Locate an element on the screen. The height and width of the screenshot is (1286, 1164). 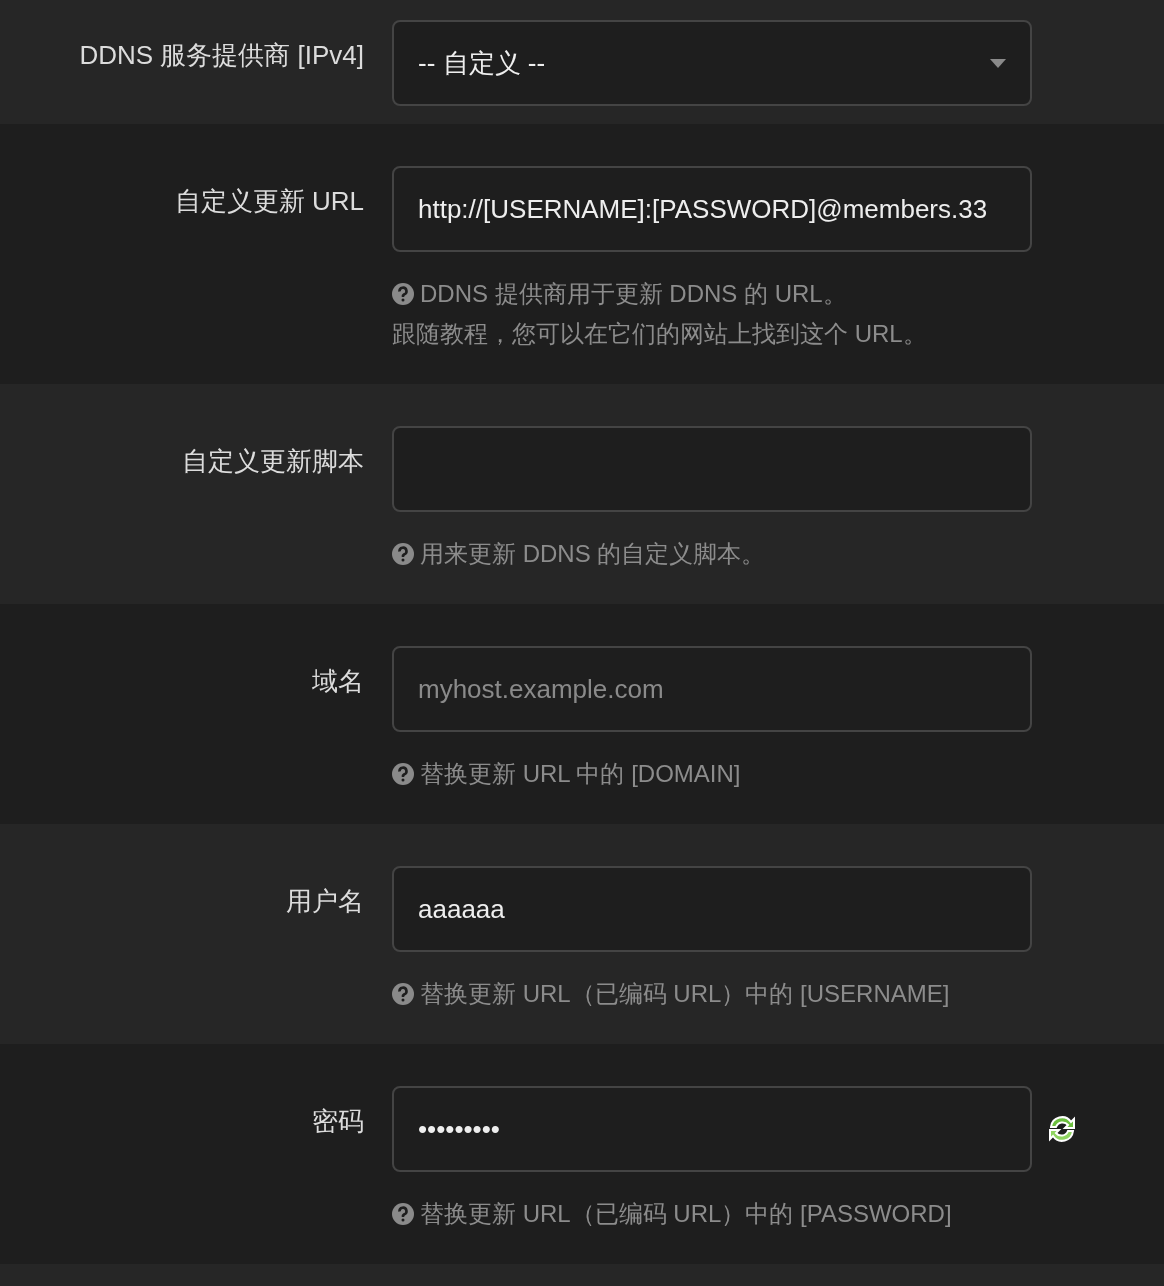
provider-dropdown: -- 自定义 -- is located at coordinates (712, 63).